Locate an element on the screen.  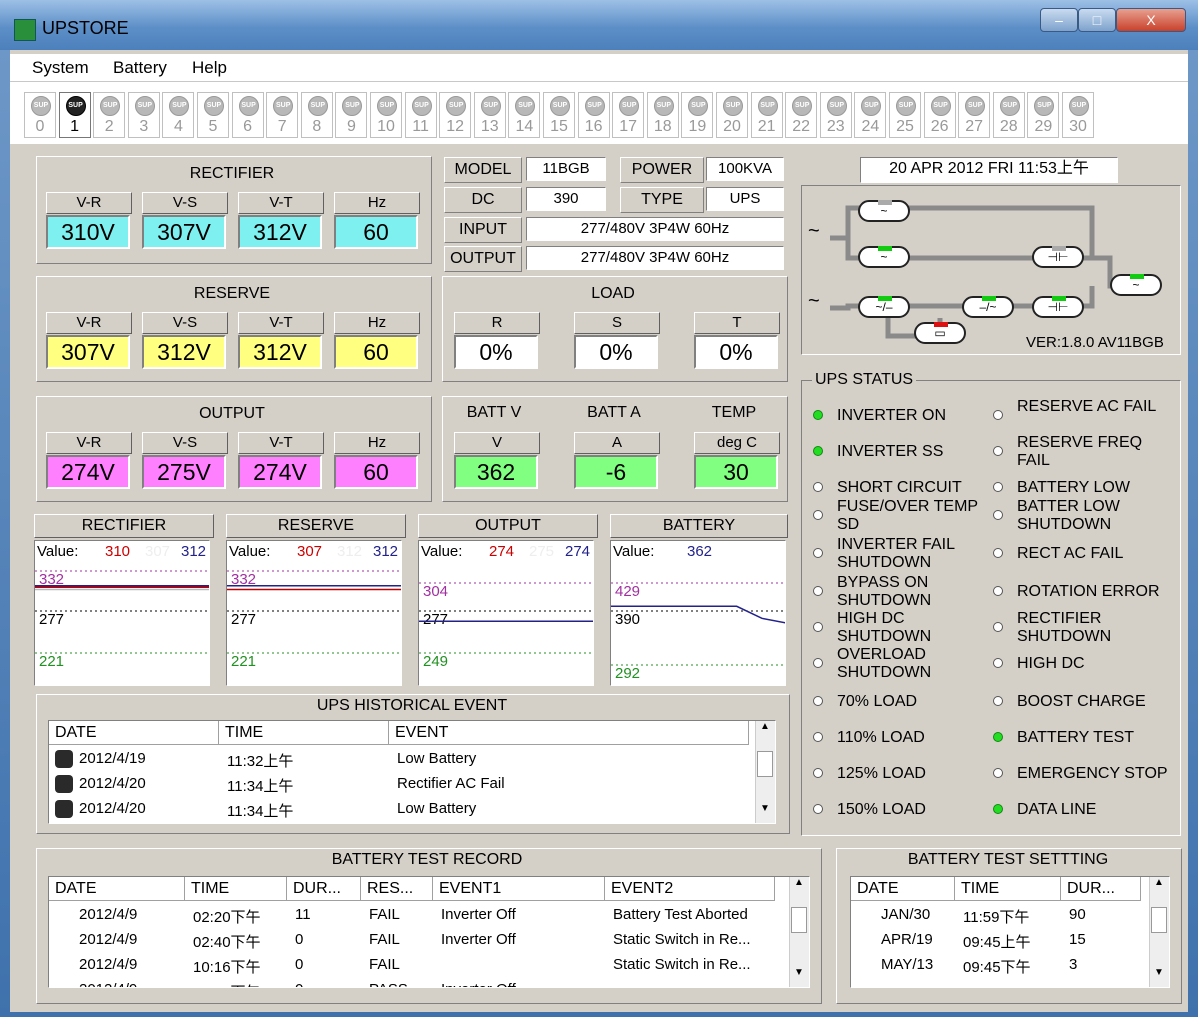
ups-unit-button-9: SUP 9 is located at coordinates (351, 115).